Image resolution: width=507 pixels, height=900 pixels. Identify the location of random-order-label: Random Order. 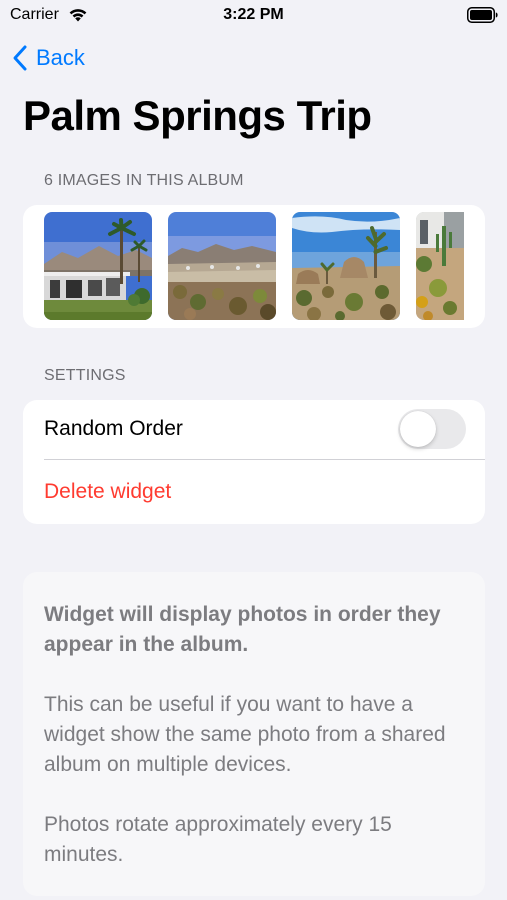
(113, 428).